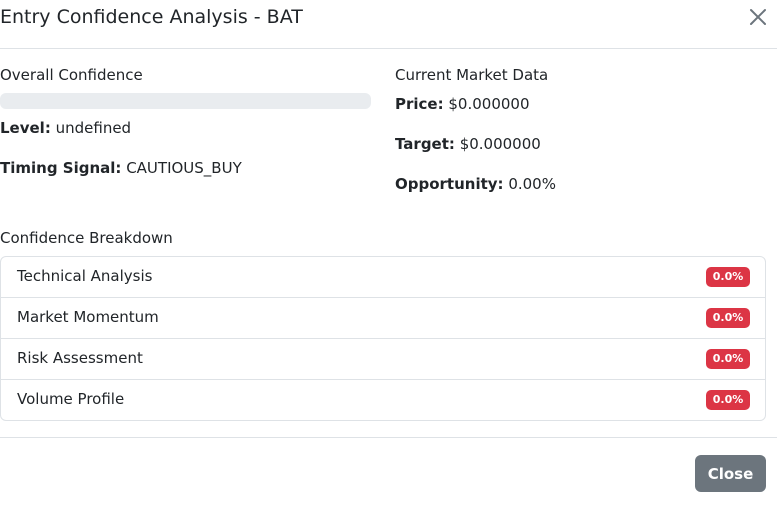 This screenshot has height=505, width=777. Describe the element at coordinates (88, 317) in the screenshot. I see `breakdown-item-label: Market Momentum` at that location.